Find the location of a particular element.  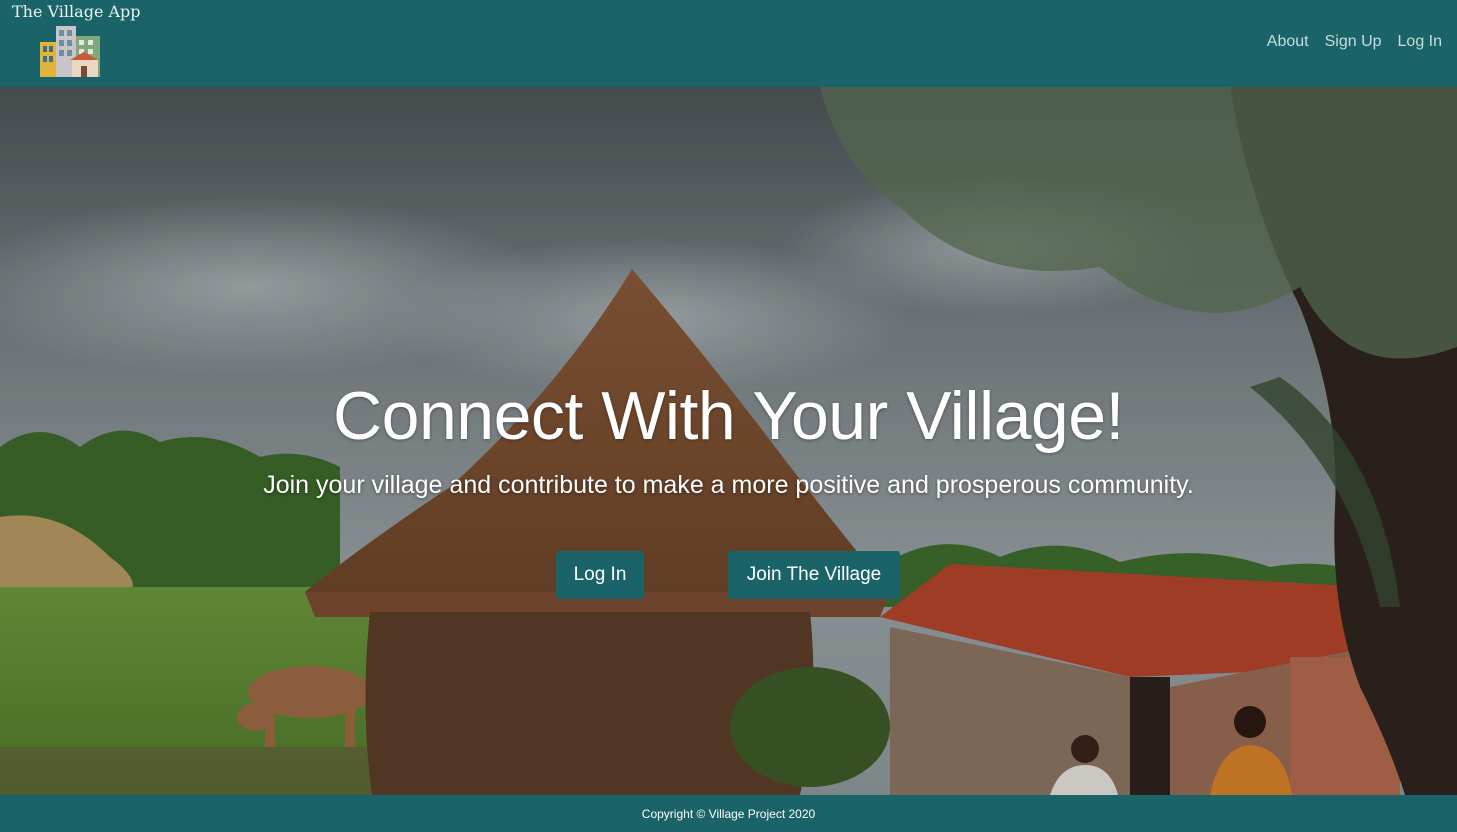

nav-links: About Sign Up Log In is located at coordinates (1354, 42).